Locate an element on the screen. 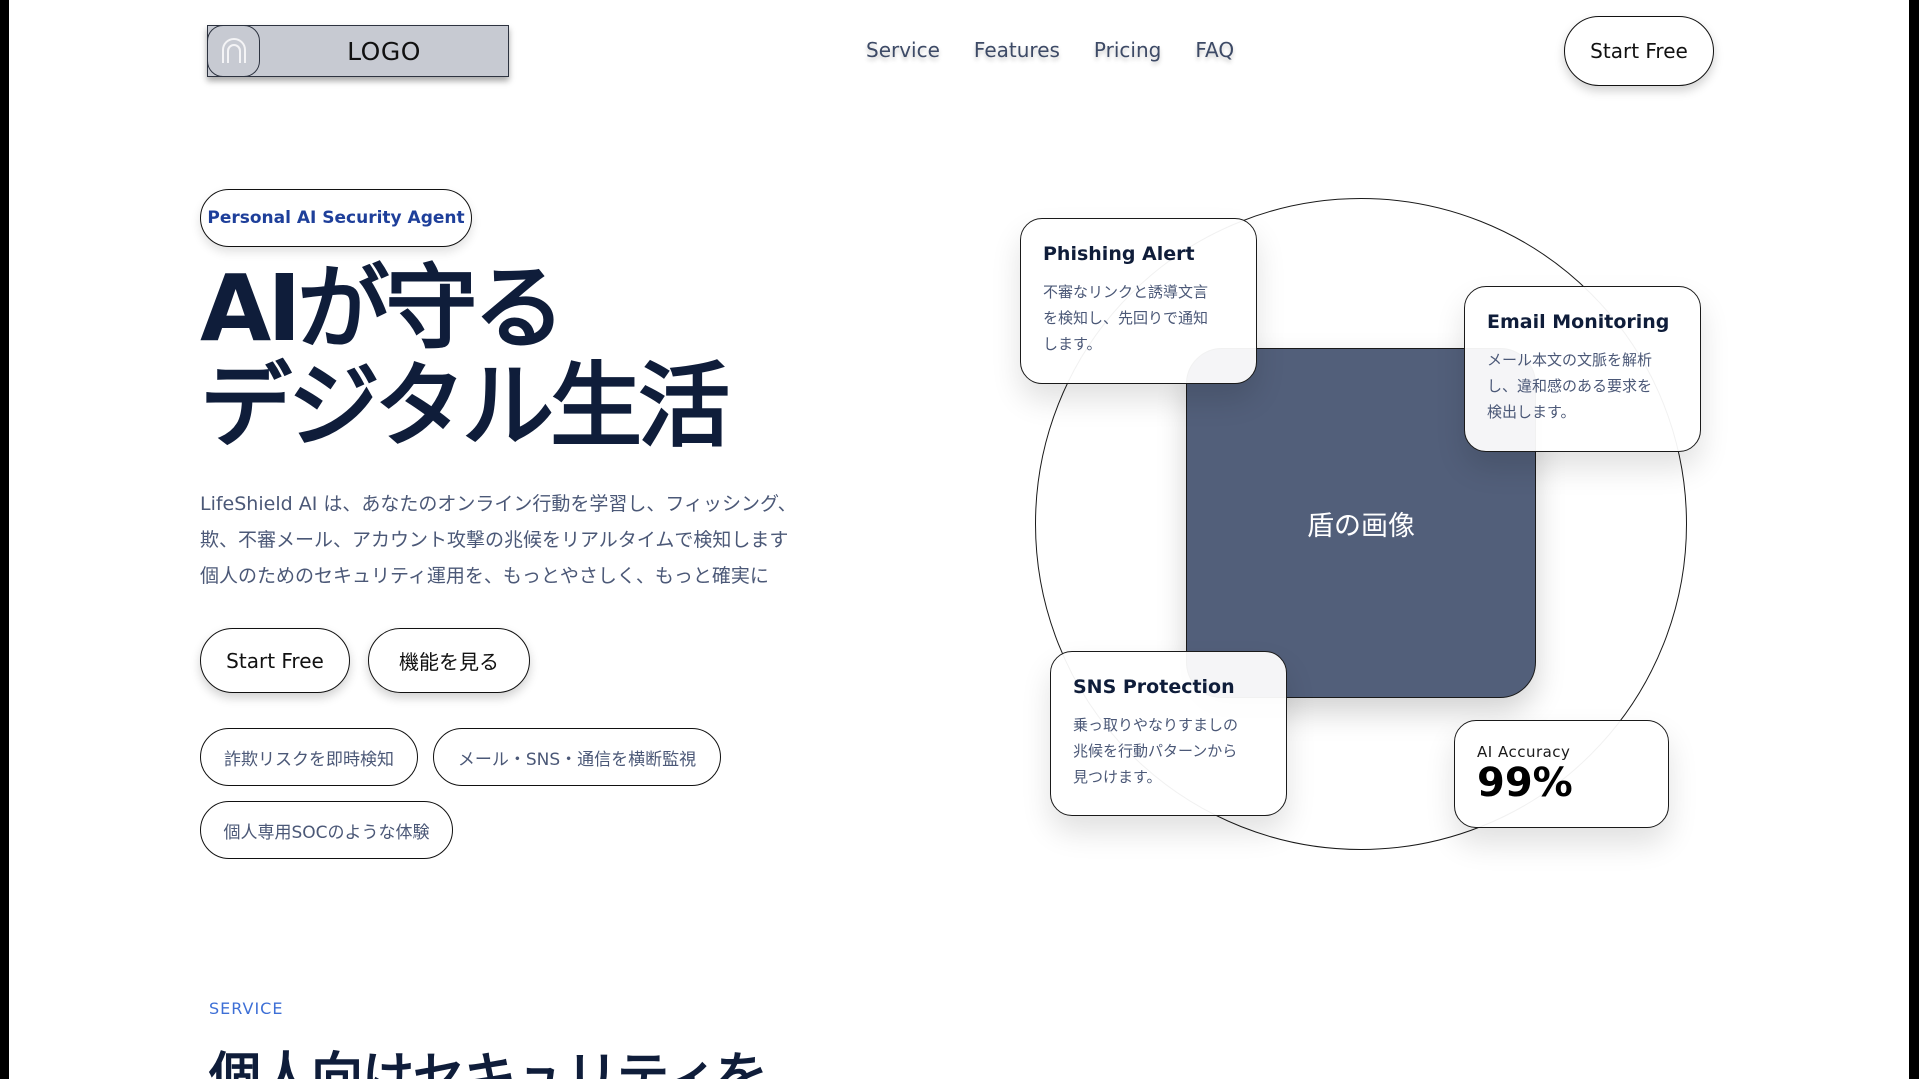  card-text-line: 見つけます。 is located at coordinates (1117, 777).